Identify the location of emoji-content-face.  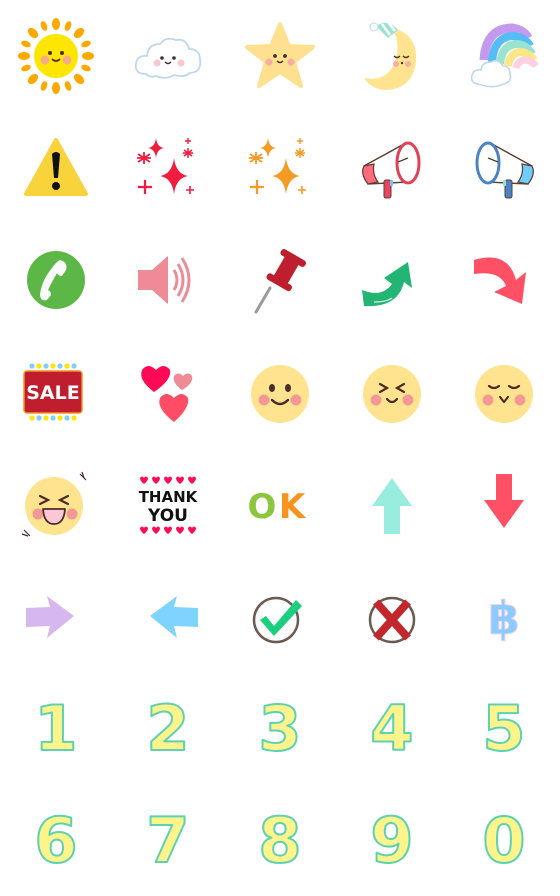
(504, 392).